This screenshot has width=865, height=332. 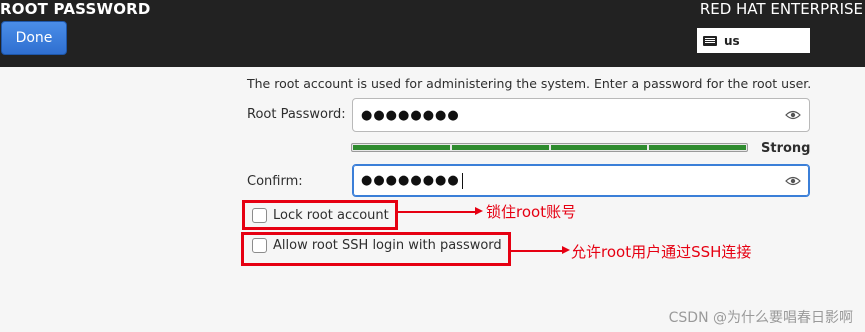 I want to click on lock-root-arrow, so click(x=437, y=212).